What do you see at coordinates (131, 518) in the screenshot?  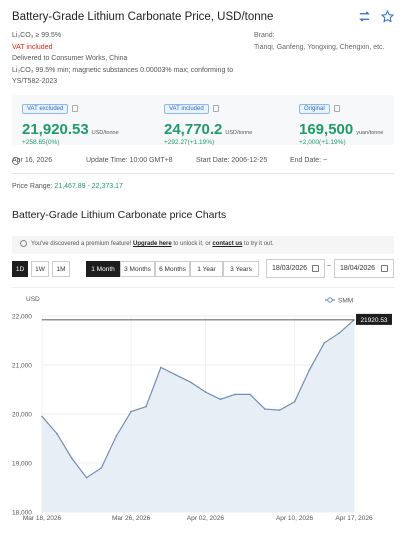 I see `x-tick-label: Mar 26, 2026` at bounding box center [131, 518].